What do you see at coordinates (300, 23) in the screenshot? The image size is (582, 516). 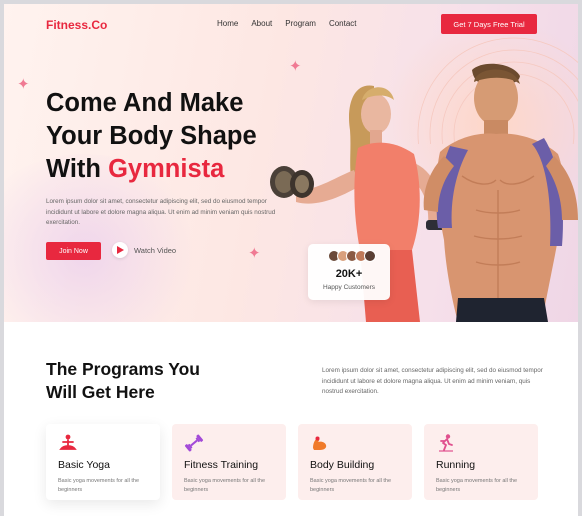 I see `nav-program: Program` at bounding box center [300, 23].